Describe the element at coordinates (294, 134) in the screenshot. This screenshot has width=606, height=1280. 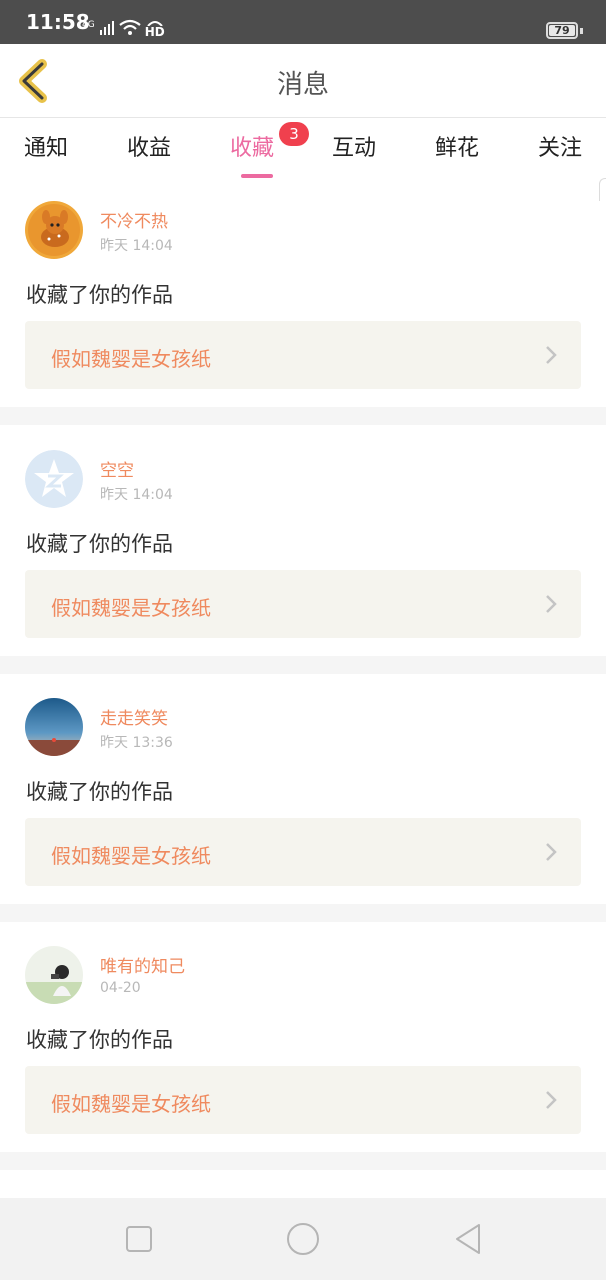
I see `tab-badge: 3` at that location.